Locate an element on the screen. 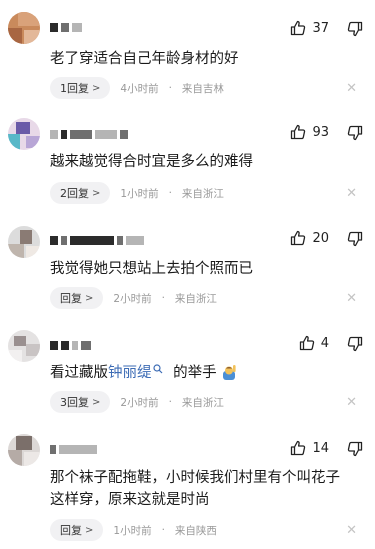  like-count: 20 is located at coordinates (320, 238).